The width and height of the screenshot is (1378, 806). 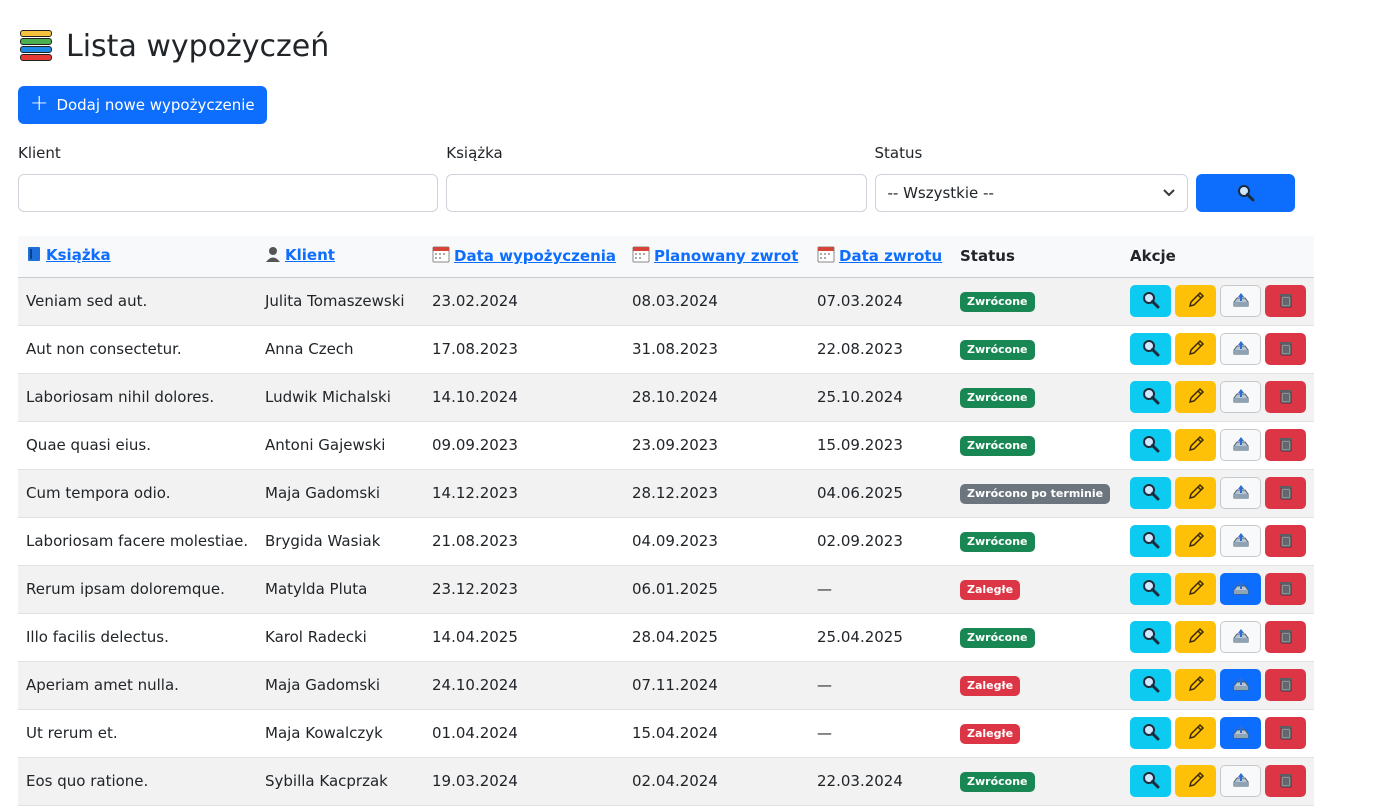 I want to click on sort-by-return-date-link: Data zwrotu, so click(x=879, y=255).